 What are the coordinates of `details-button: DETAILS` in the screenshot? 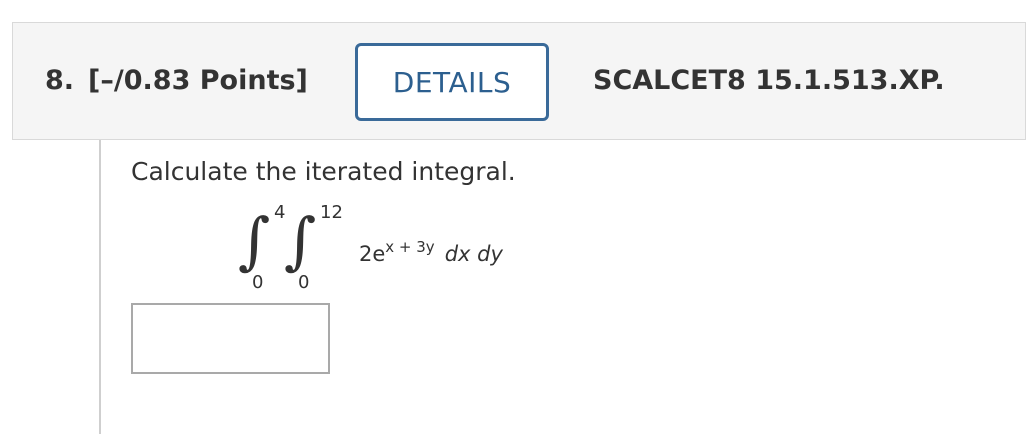 It's located at (452, 82).